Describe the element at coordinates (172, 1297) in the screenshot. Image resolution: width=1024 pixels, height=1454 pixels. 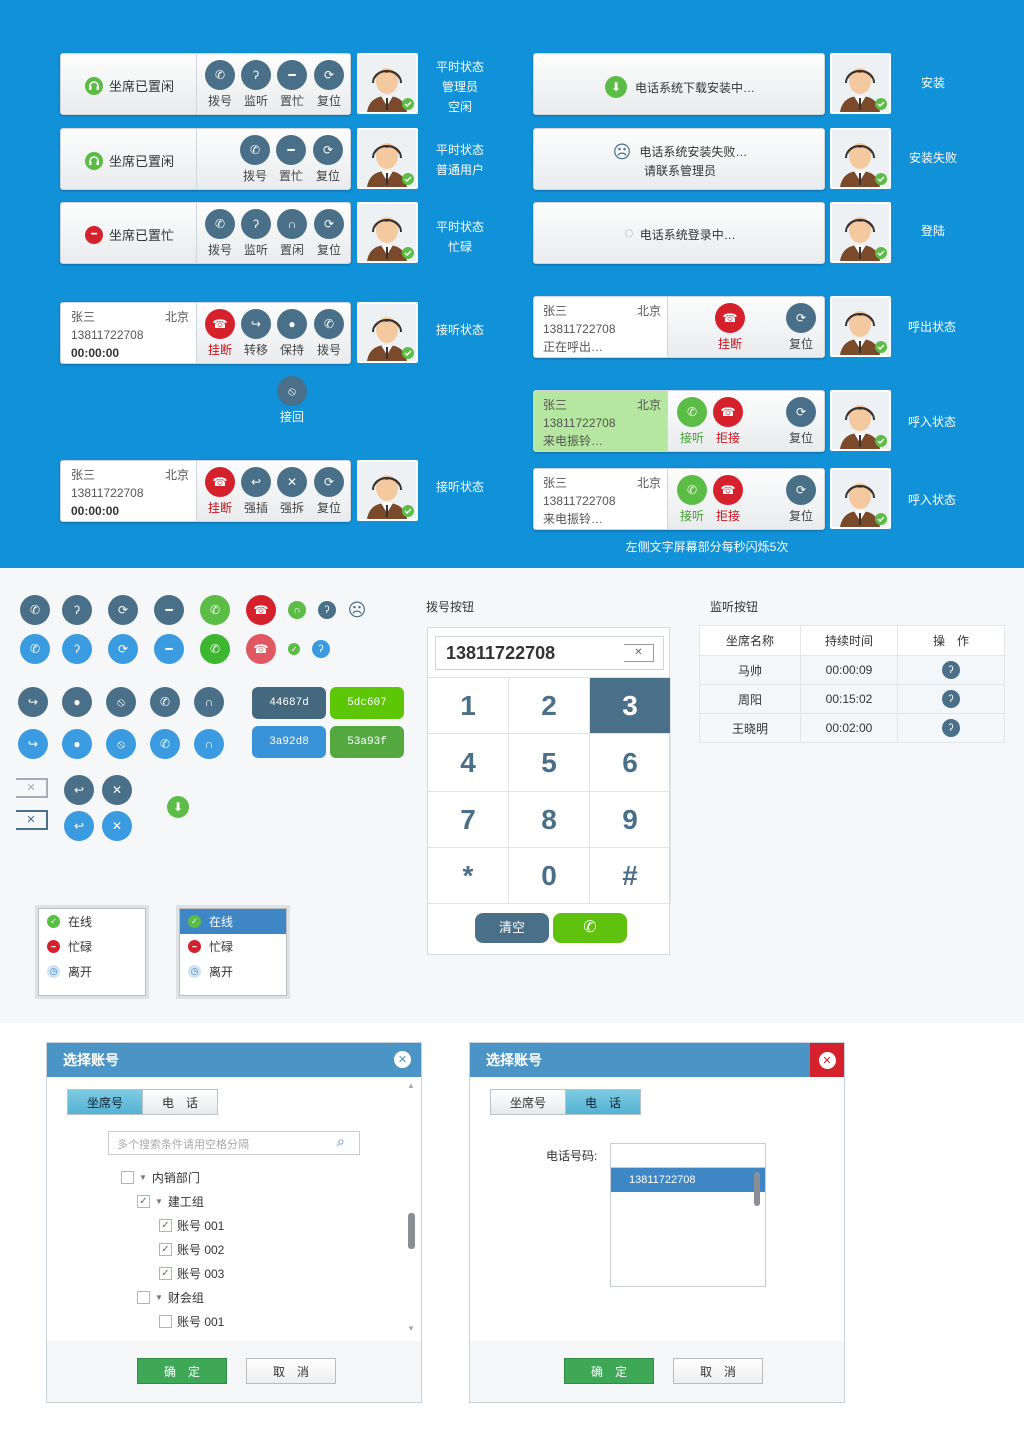
I see `tree-node: ▼ 财会组` at that location.